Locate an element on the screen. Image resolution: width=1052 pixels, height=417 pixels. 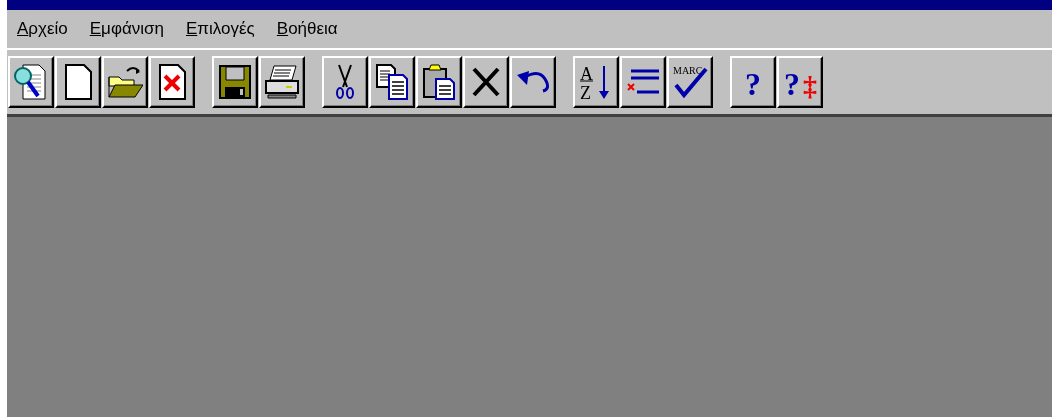
toolbar-button: ? is located at coordinates (753, 82).